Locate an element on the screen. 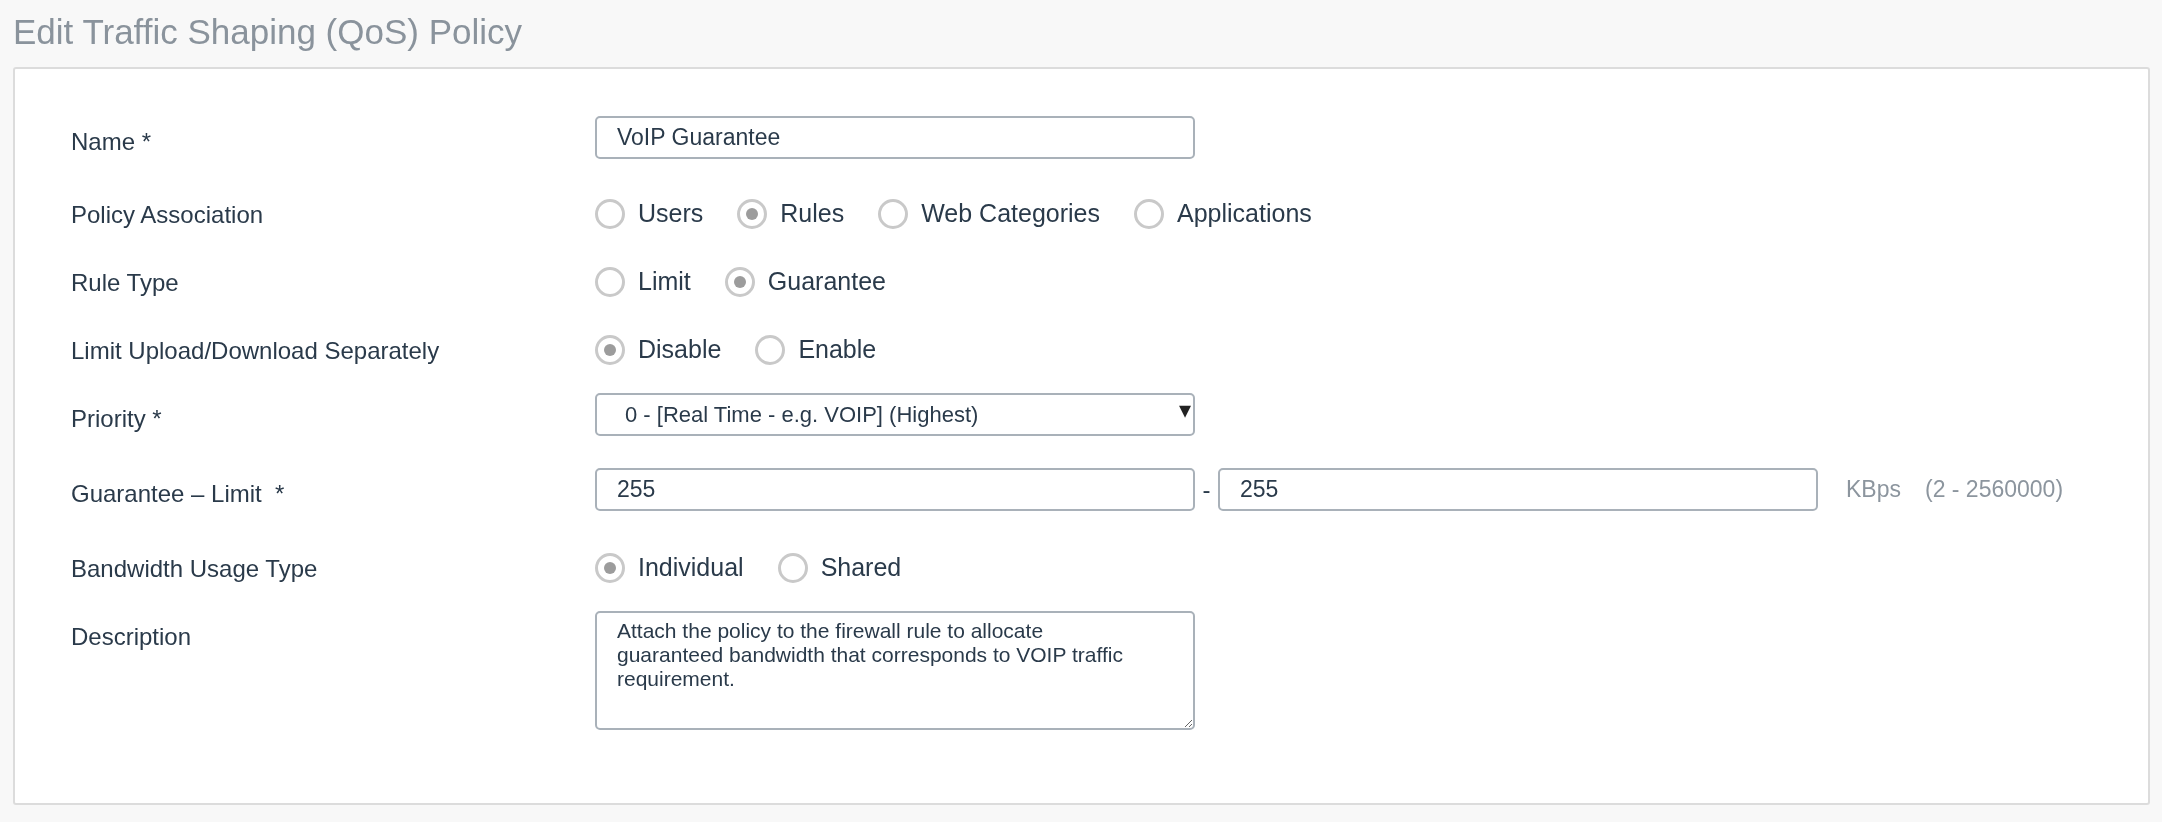 The height and width of the screenshot is (822, 2162). range-hint: (2 - 2560000) is located at coordinates (1994, 490).